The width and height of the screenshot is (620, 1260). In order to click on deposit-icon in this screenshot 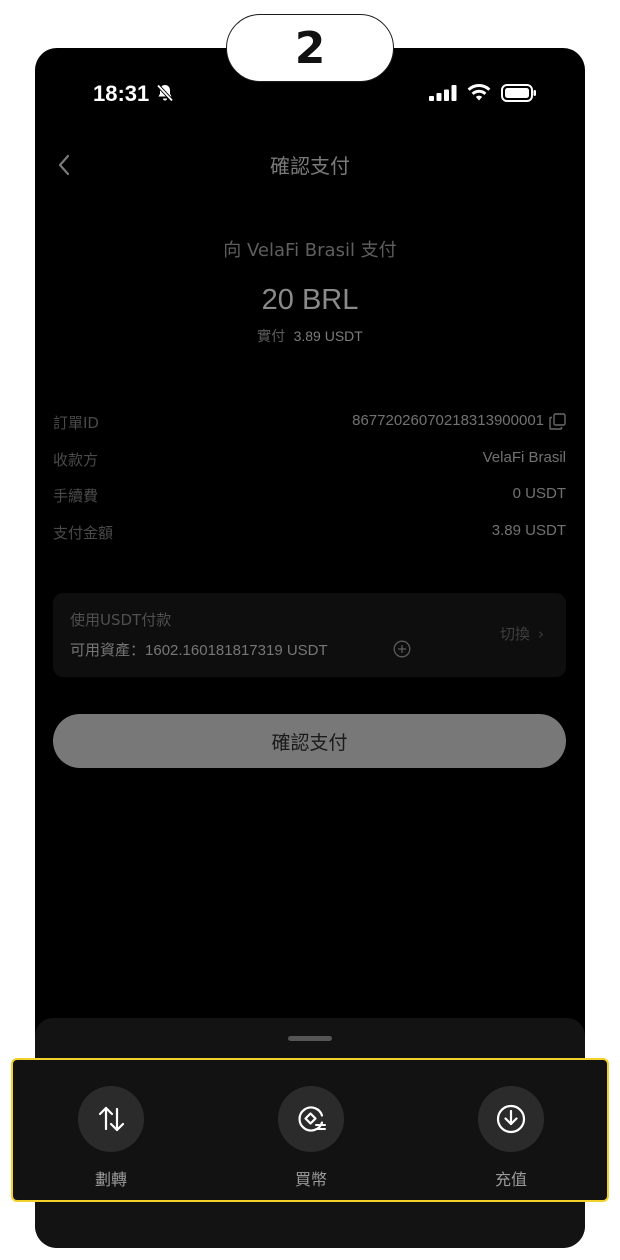, I will do `click(511, 1119)`.